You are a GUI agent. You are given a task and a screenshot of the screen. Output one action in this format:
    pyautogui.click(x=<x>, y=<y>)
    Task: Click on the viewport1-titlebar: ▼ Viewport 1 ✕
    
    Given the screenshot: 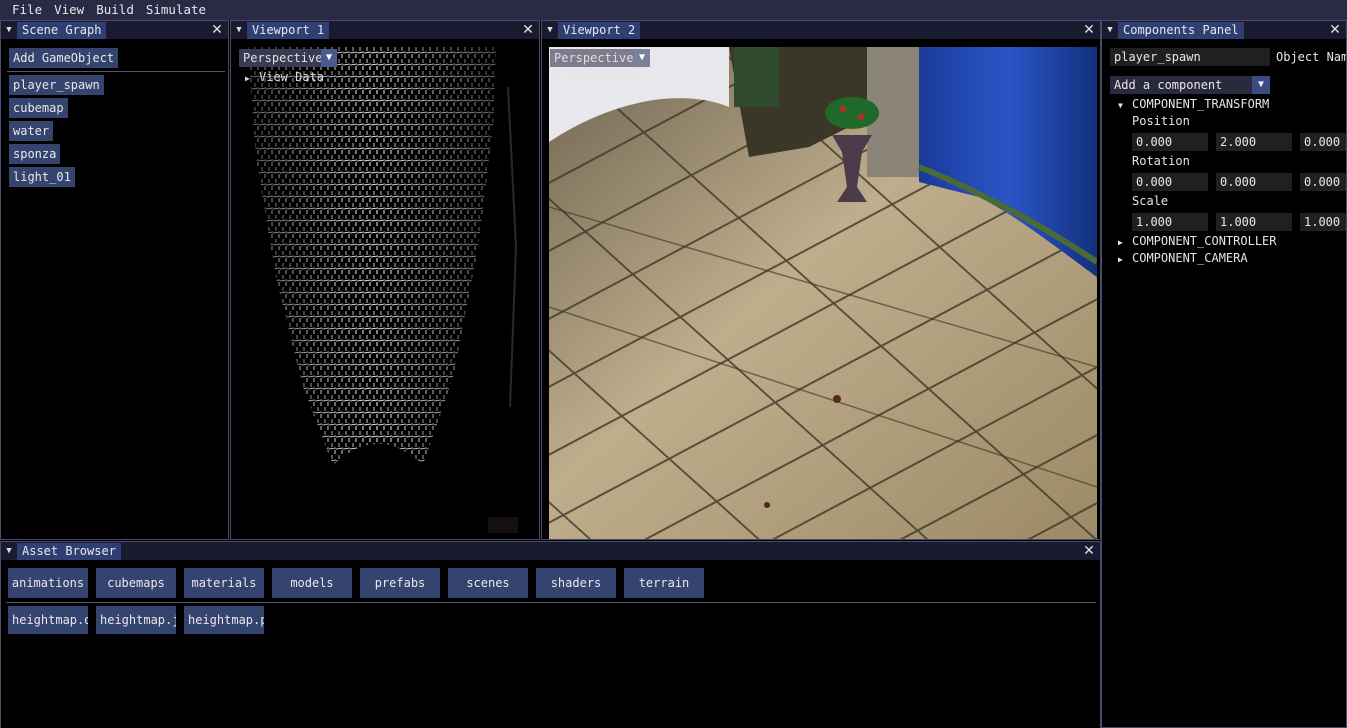 What is the action you would take?
    pyautogui.click(x=385, y=30)
    